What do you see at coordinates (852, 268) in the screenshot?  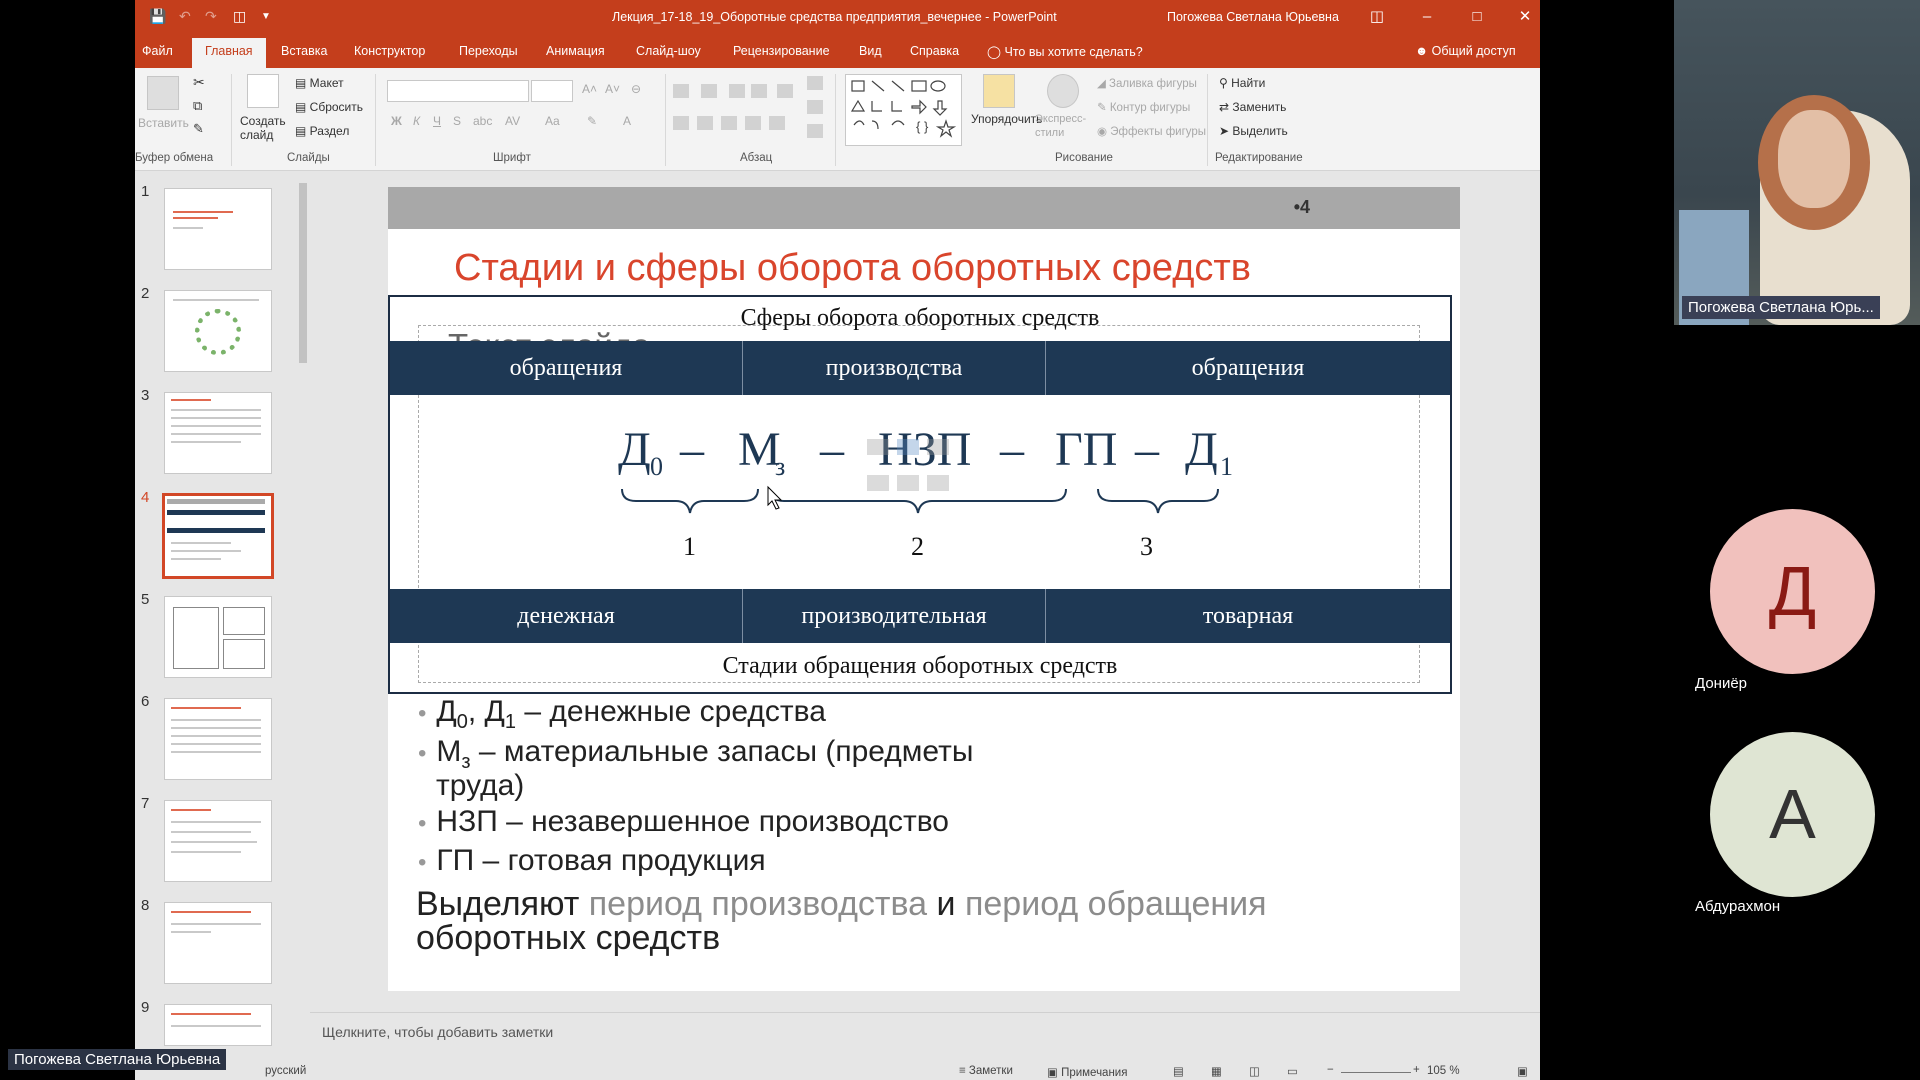 I see `slide-title: Стадии и сферы оборота оборотных средств` at bounding box center [852, 268].